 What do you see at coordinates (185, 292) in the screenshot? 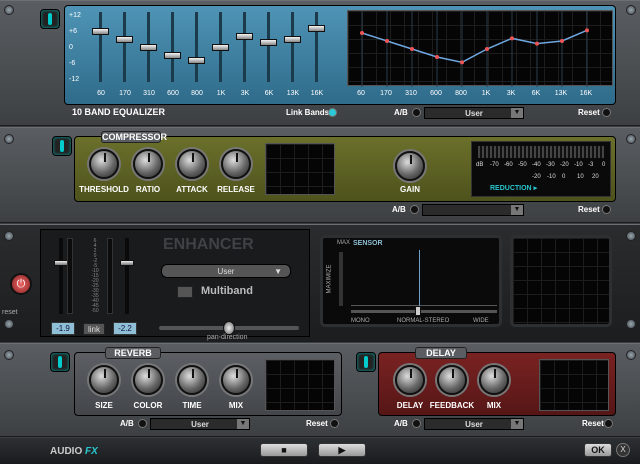
I see `multiband-checkbox` at bounding box center [185, 292].